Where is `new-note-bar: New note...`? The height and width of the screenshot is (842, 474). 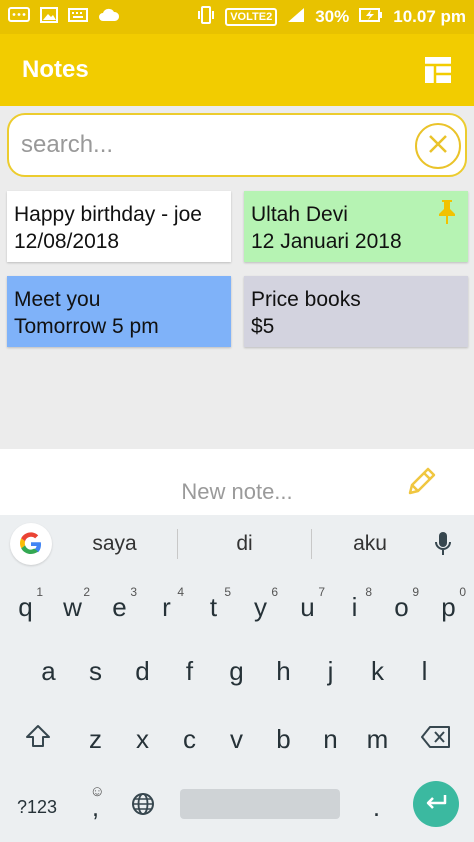 new-note-bar: New note... is located at coordinates (237, 482).